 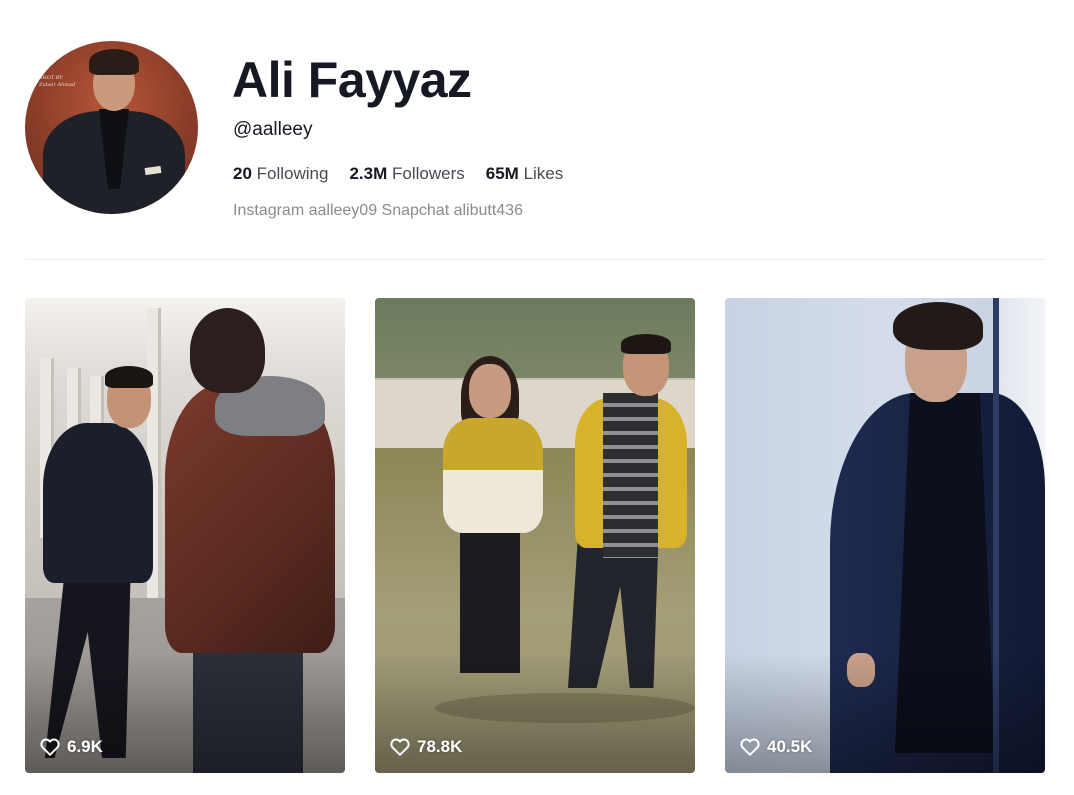 I want to click on stat-following: 20 Following, so click(x=280, y=174).